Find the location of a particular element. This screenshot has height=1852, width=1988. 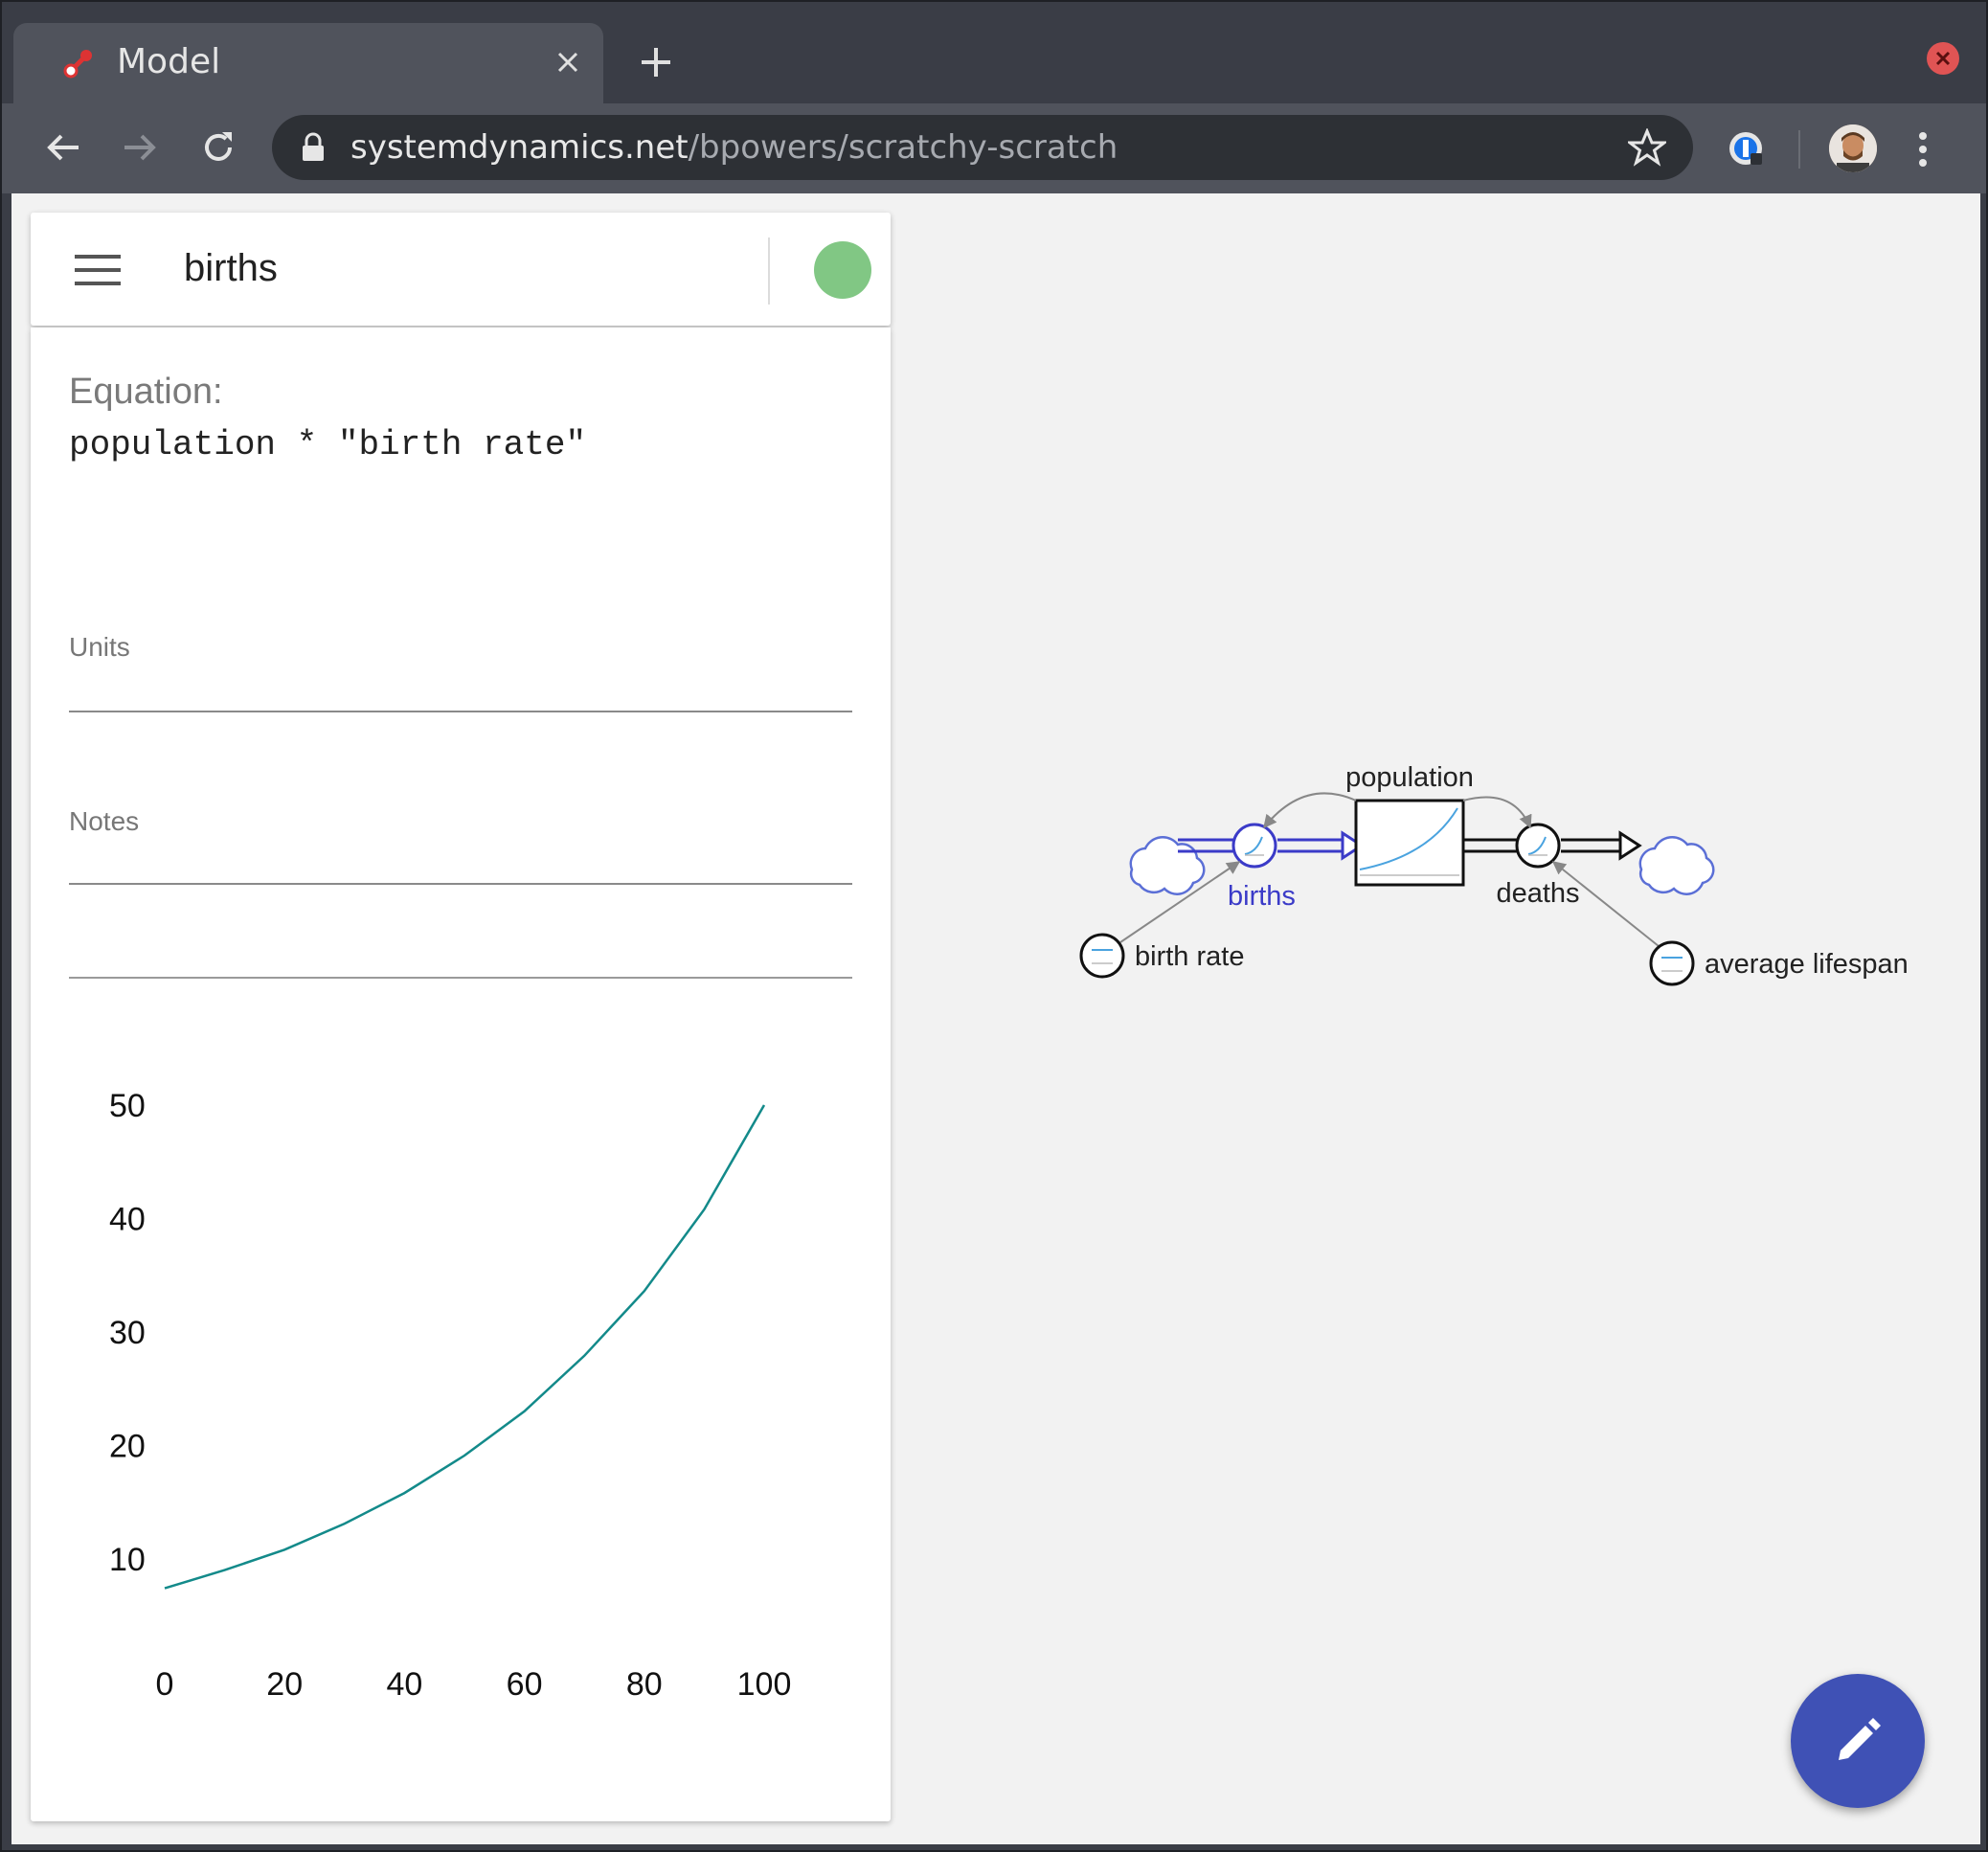

variable-panel-header is located at coordinates (461, 270).